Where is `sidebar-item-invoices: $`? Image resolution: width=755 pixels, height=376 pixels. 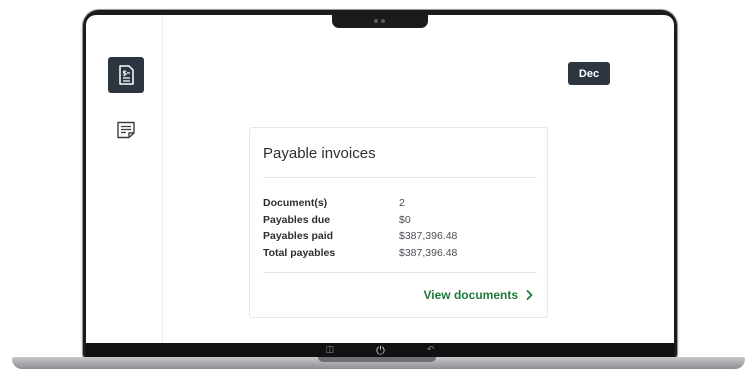
sidebar-item-invoices: $ is located at coordinates (126, 75).